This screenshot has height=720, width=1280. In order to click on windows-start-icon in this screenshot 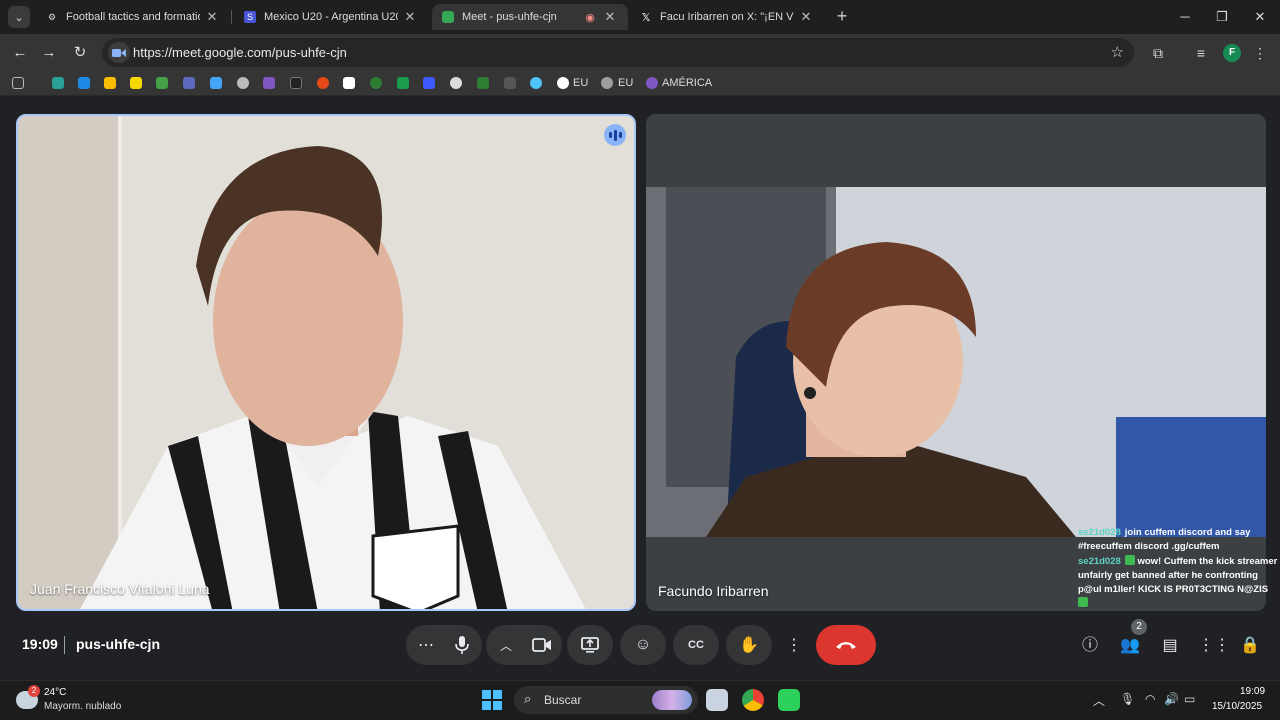, I will do `click(492, 700)`.